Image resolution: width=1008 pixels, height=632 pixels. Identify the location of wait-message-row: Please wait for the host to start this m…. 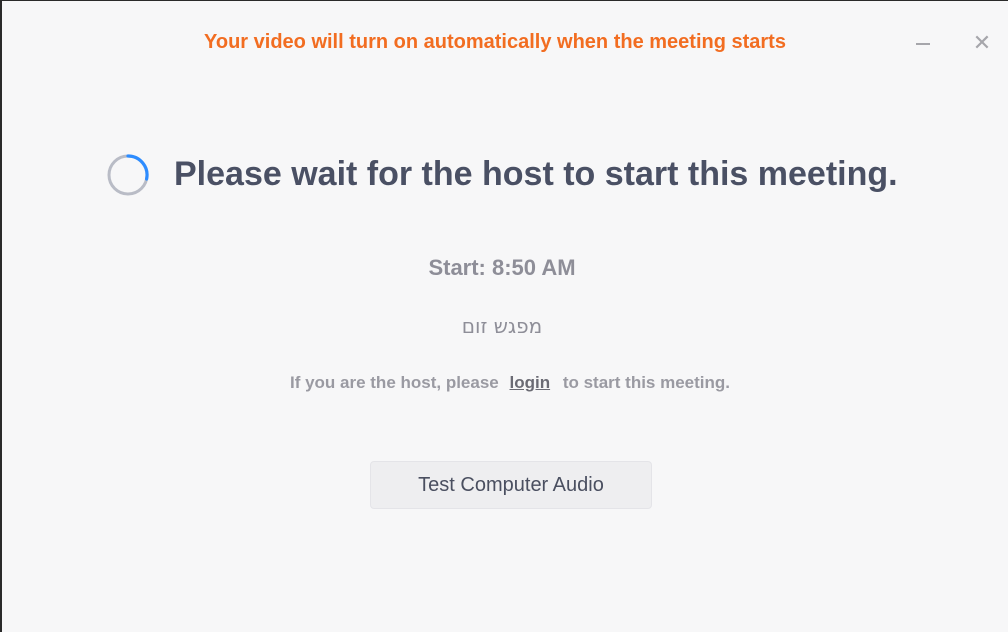
(505, 176).